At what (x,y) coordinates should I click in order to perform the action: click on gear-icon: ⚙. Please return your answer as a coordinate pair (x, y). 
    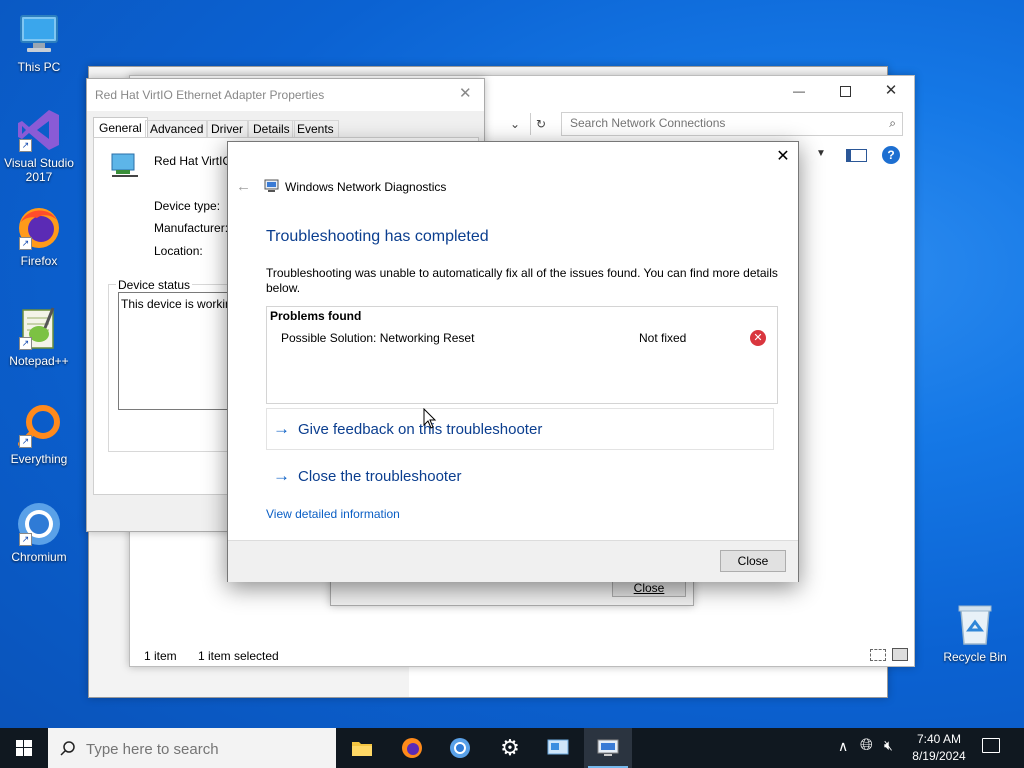
    Looking at the image, I should click on (510, 747).